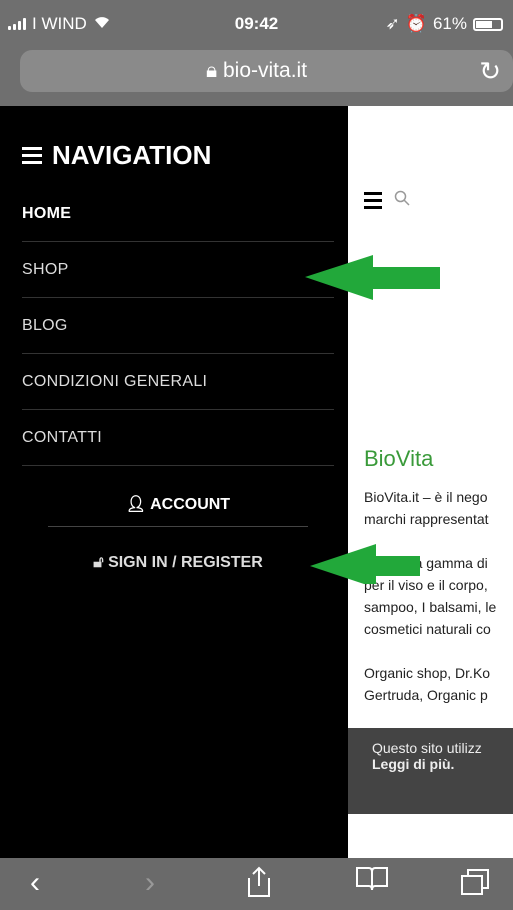 The width and height of the screenshot is (513, 910). Describe the element at coordinates (372, 883) in the screenshot. I see `bookmarks-icon` at that location.